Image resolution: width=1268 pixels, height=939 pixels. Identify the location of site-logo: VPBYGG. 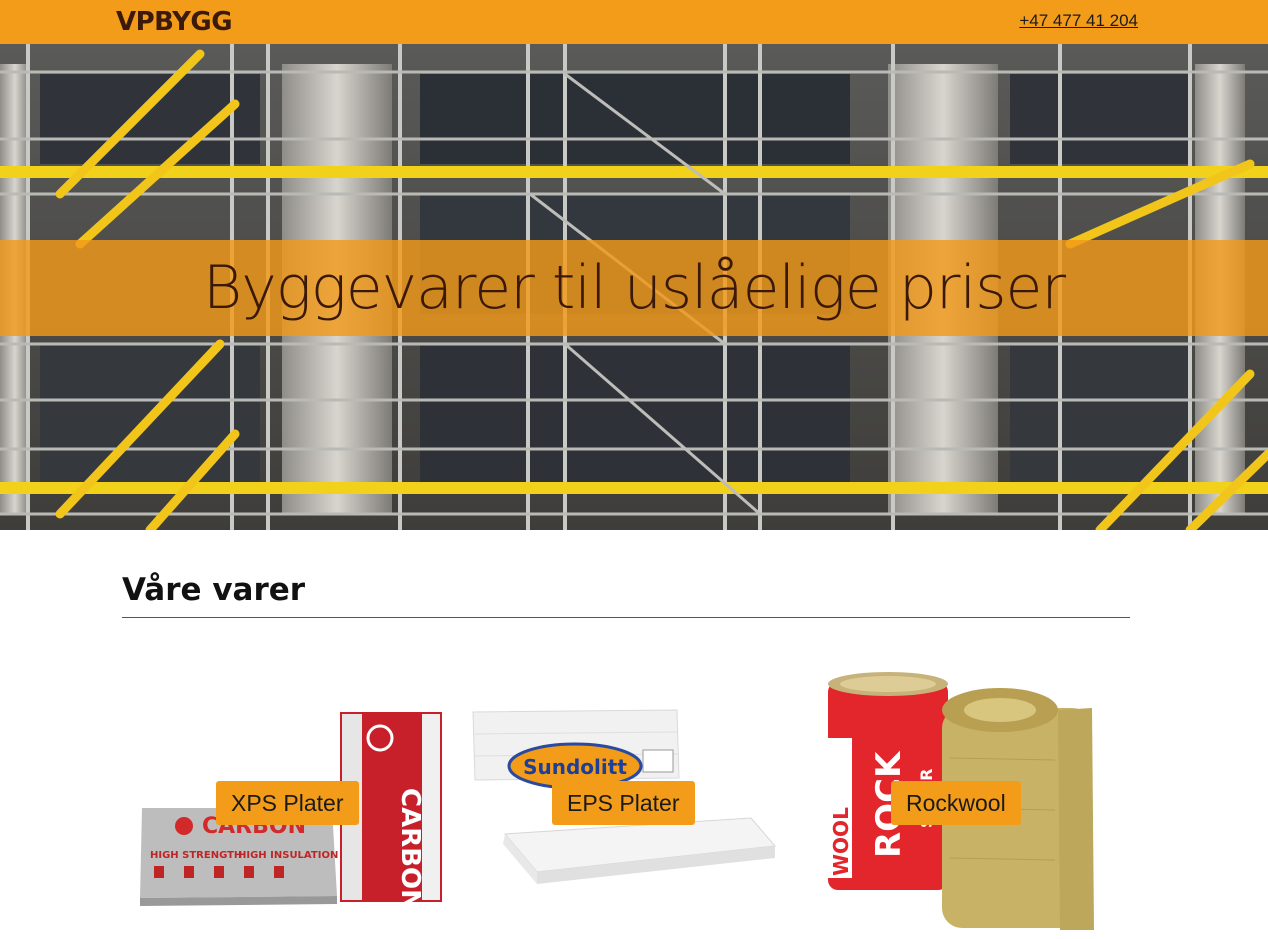
(174, 22).